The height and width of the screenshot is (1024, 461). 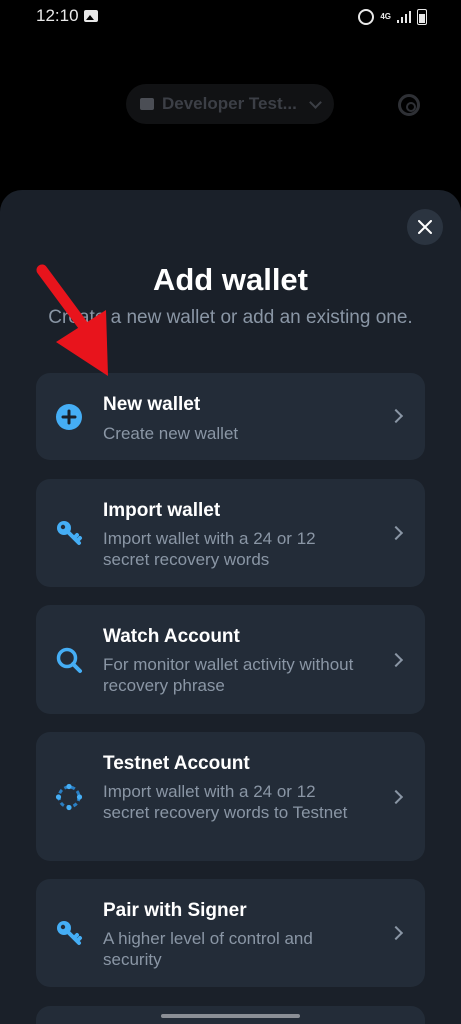 I want to click on signal-icon, so click(x=404, y=17).